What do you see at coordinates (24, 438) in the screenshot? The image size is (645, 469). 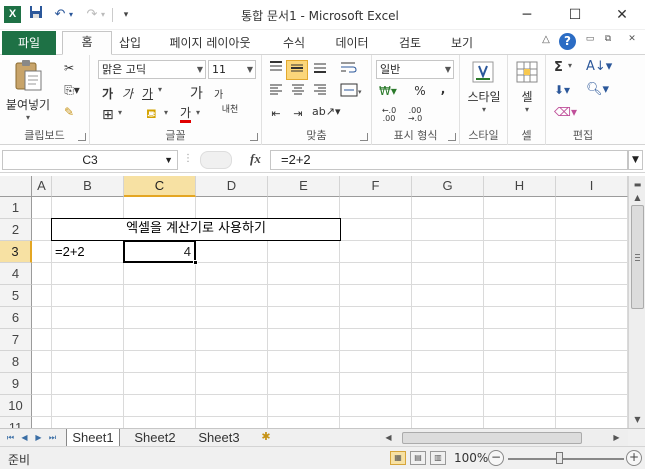 I see `prev-sheet-icon: ◀` at bounding box center [24, 438].